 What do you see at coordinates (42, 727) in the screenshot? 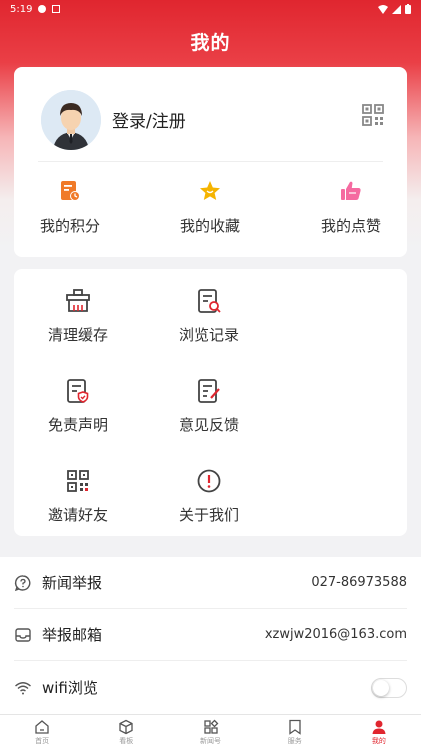
I see `home-icon` at bounding box center [42, 727].